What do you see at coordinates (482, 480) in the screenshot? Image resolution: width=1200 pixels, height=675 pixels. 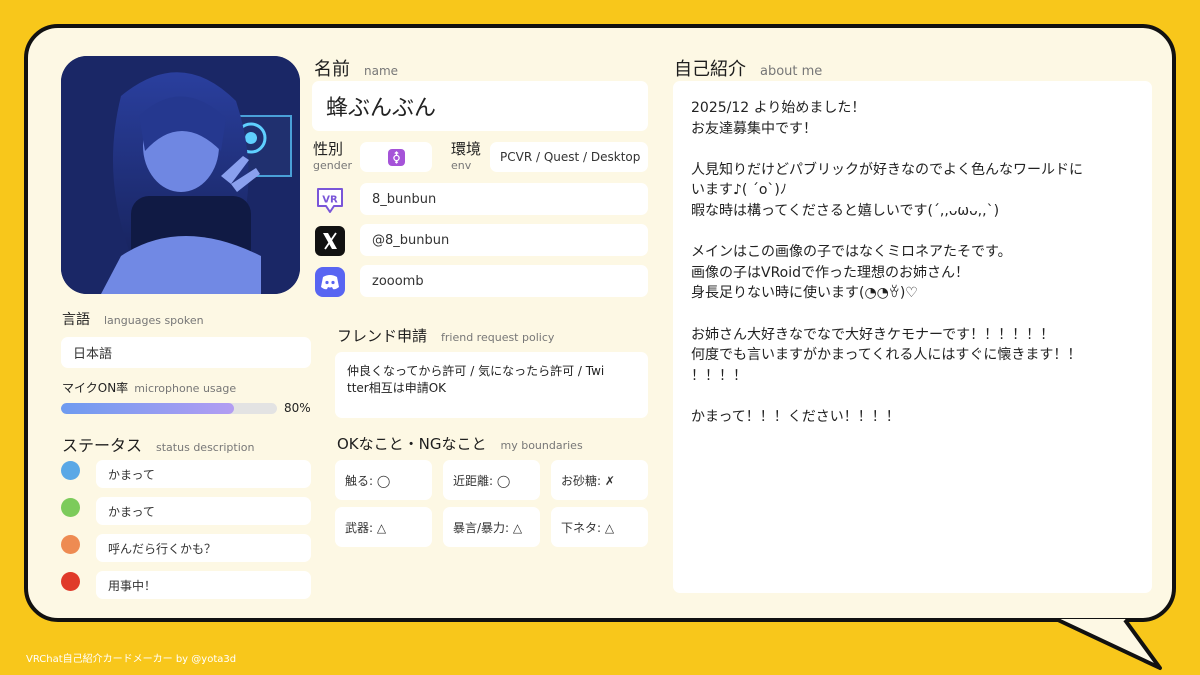 I see `boundary-item-text: 近距離: ◯` at bounding box center [482, 480].